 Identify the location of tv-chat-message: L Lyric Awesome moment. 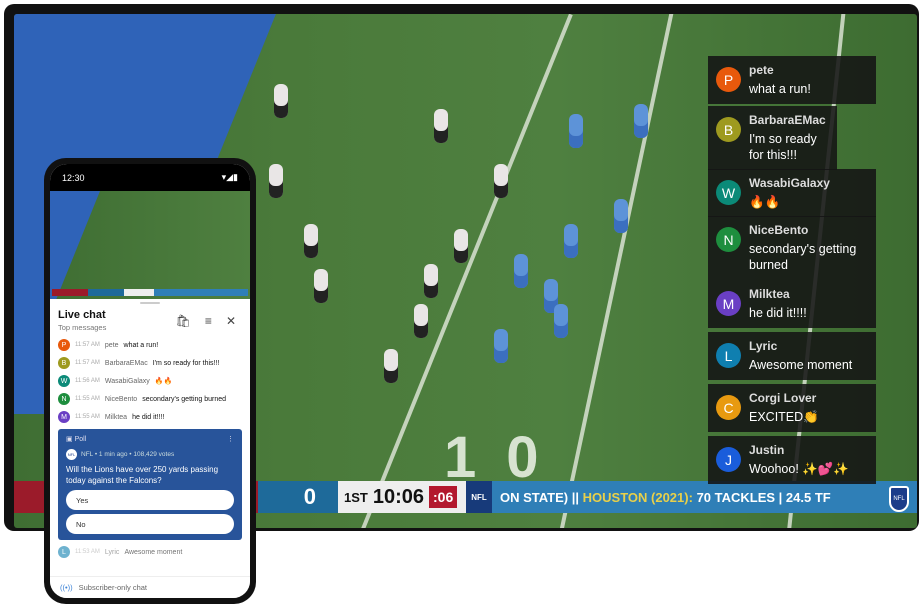
(792, 356).